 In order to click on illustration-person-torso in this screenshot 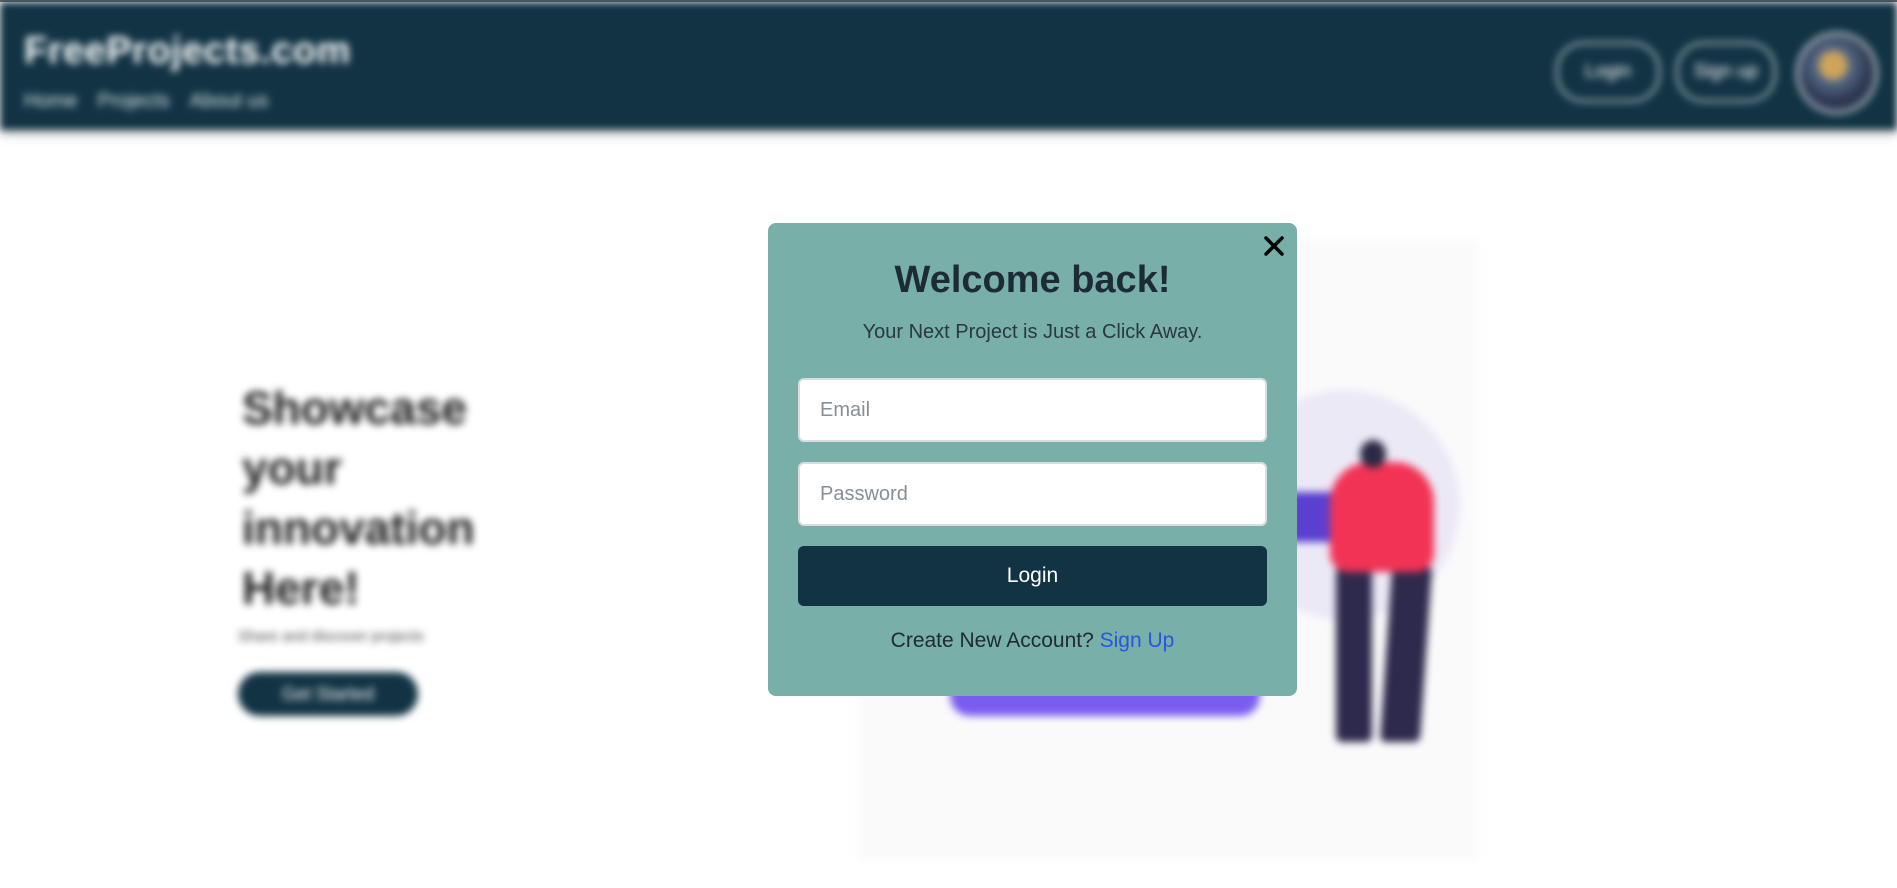, I will do `click(1382, 517)`.